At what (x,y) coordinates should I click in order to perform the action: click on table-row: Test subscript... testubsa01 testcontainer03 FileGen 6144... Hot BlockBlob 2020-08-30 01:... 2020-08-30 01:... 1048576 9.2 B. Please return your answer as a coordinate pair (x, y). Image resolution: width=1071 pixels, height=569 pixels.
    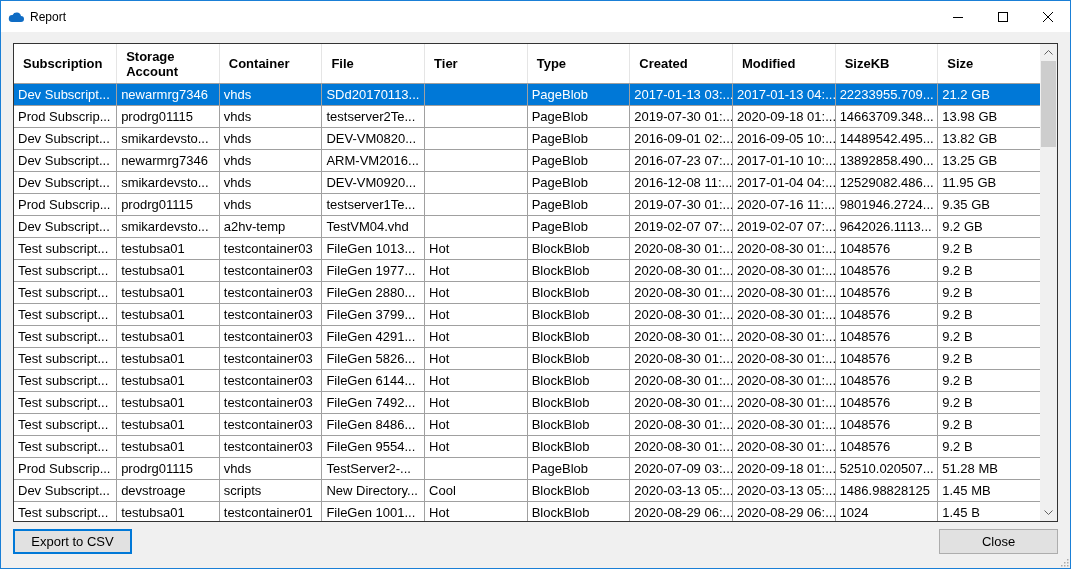
    Looking at the image, I should click on (527, 380).